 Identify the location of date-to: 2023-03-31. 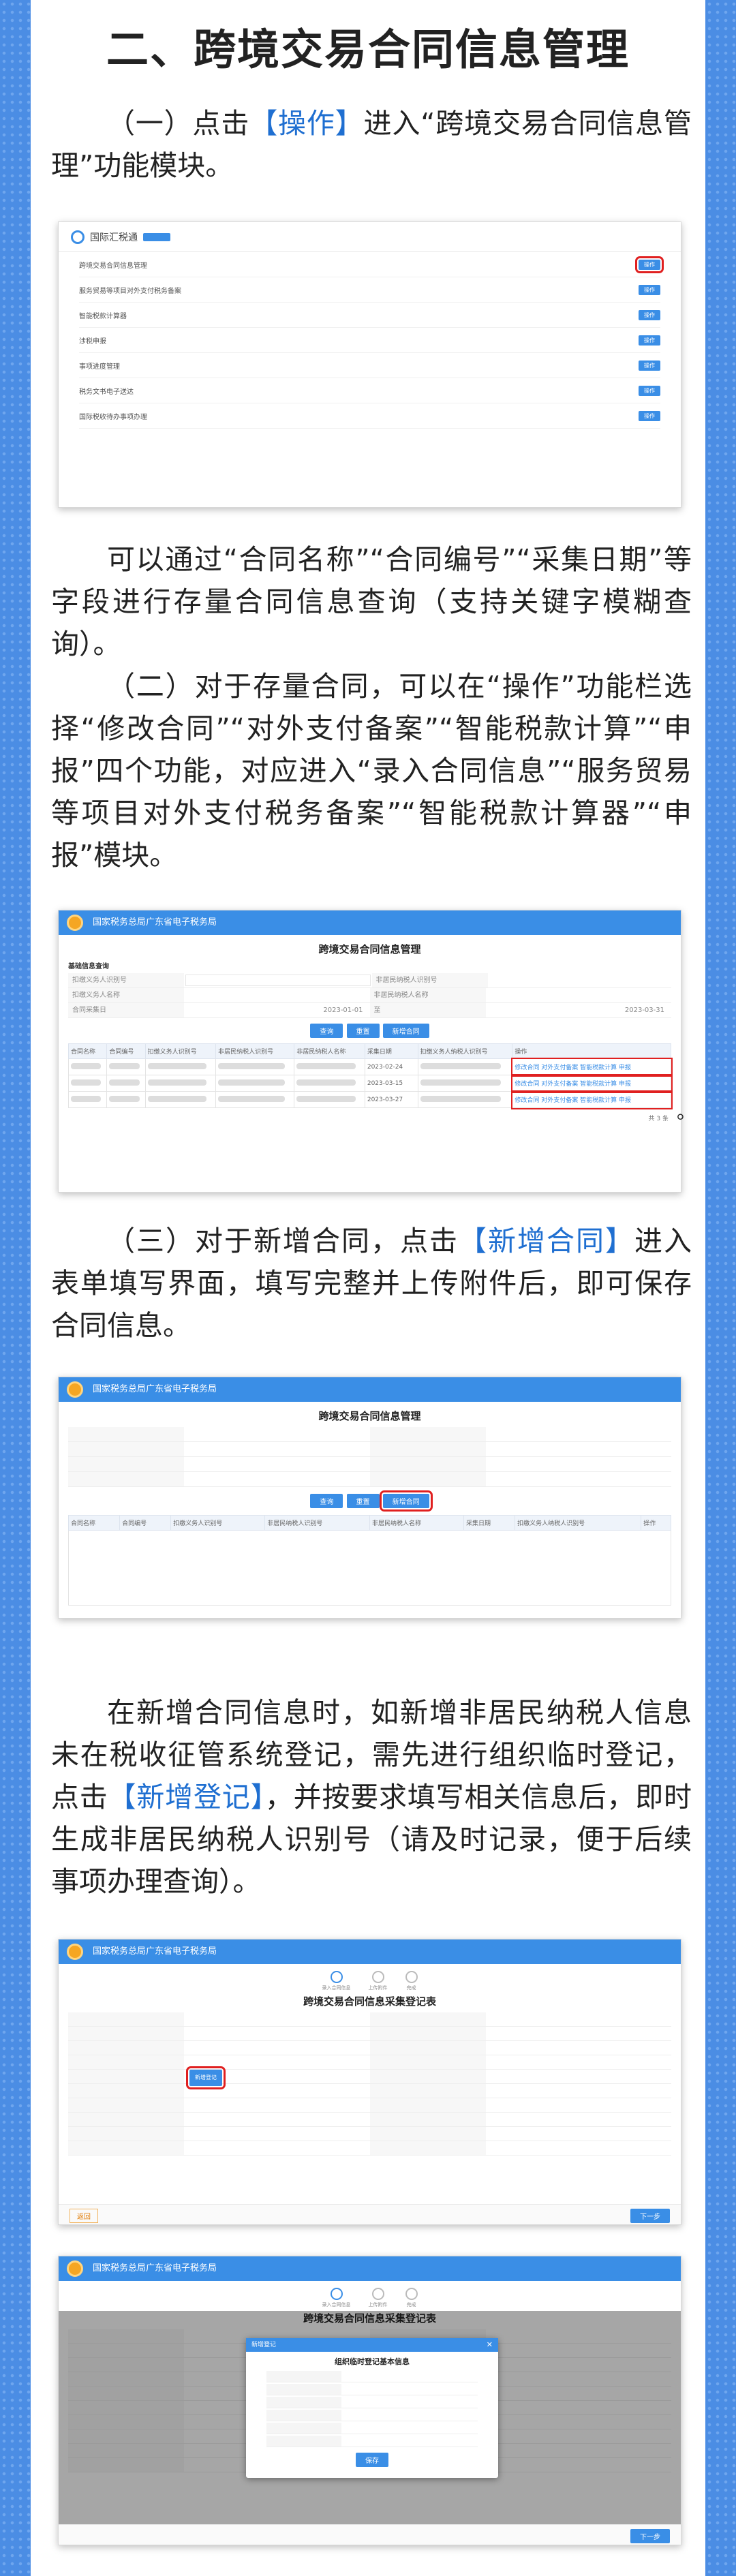
(579, 1010).